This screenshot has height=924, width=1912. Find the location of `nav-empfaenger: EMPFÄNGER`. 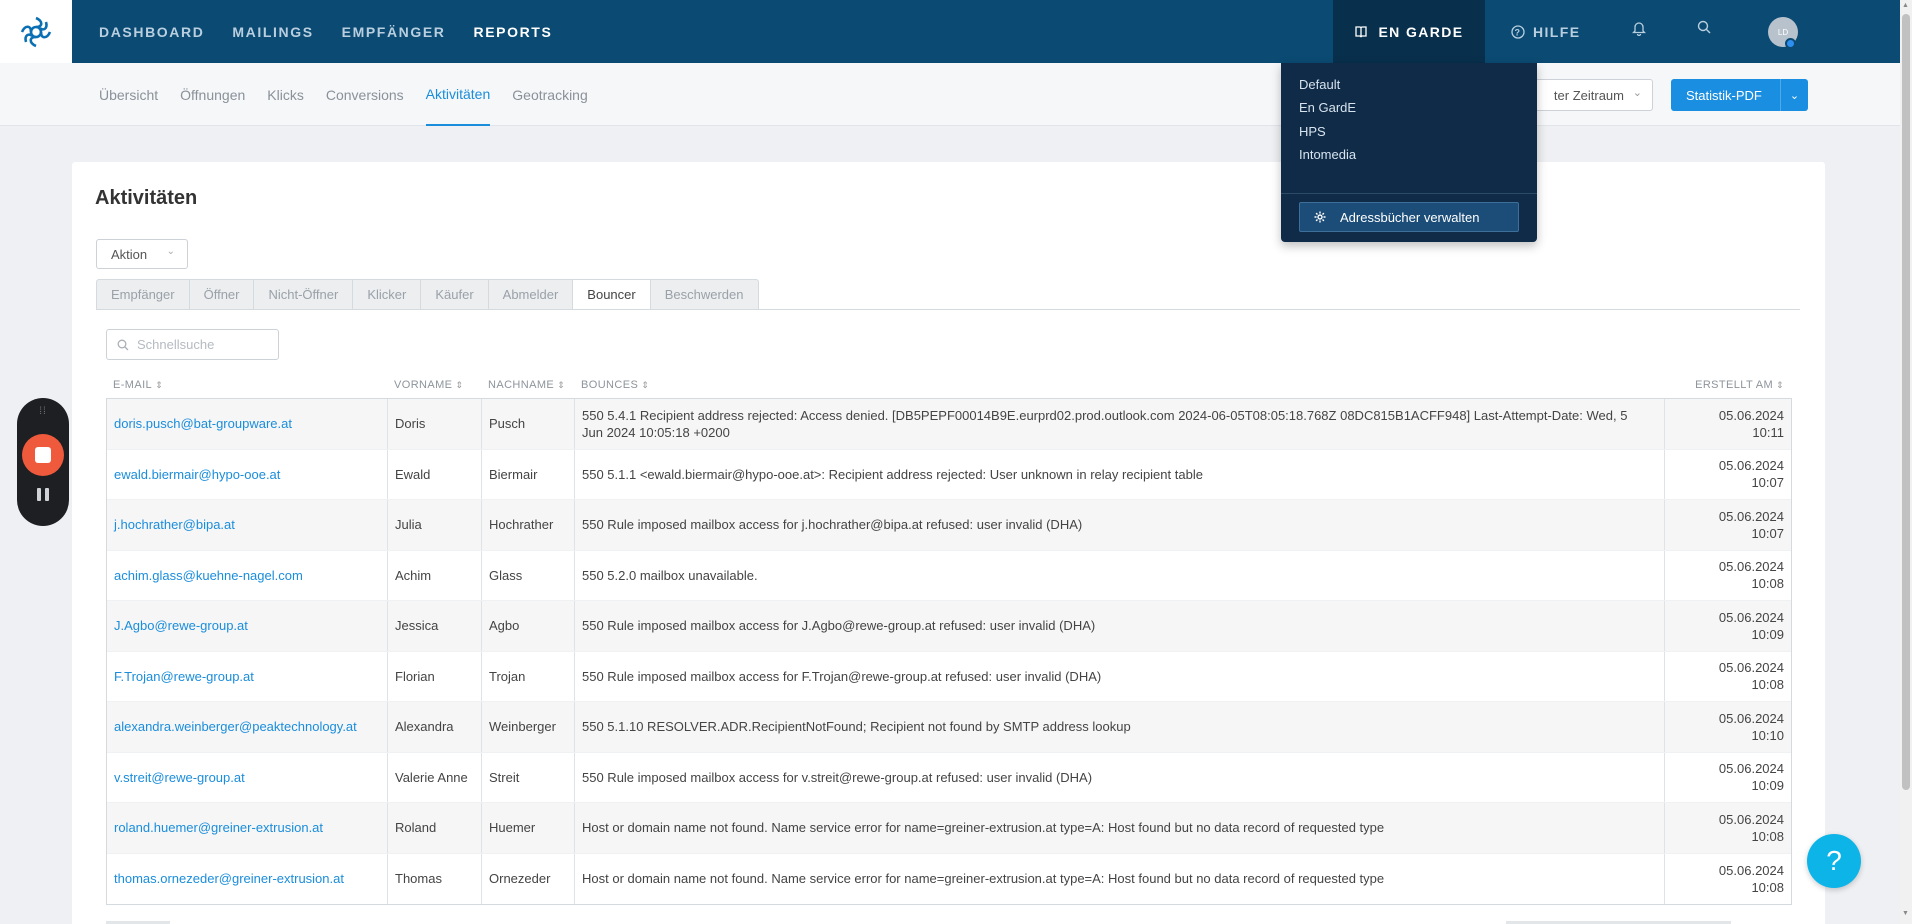

nav-empfaenger: EMPFÄNGER is located at coordinates (394, 32).